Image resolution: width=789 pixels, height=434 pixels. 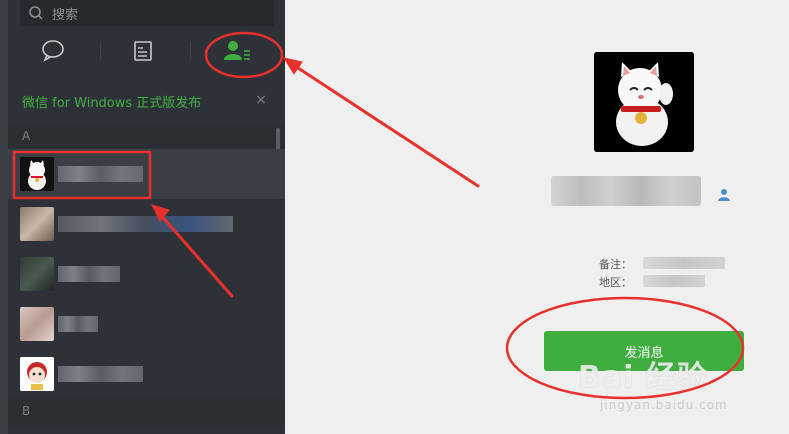 What do you see at coordinates (26, 411) in the screenshot?
I see `section-letter: B` at bounding box center [26, 411].